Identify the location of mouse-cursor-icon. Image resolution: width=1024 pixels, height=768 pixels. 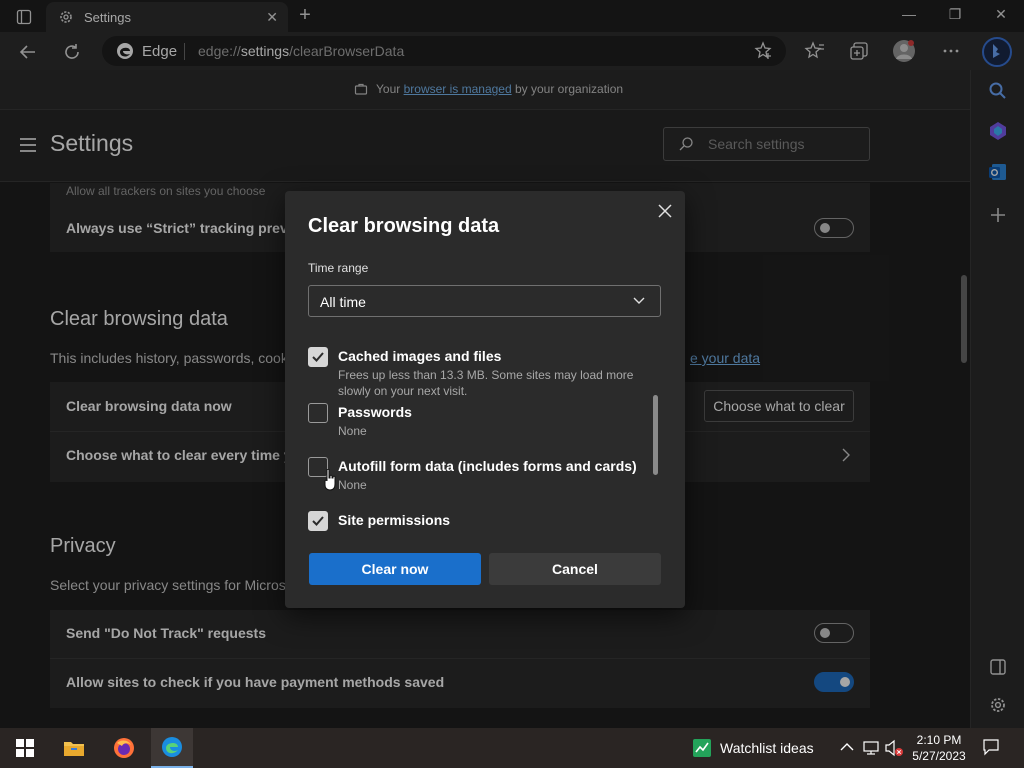
(330, 480).